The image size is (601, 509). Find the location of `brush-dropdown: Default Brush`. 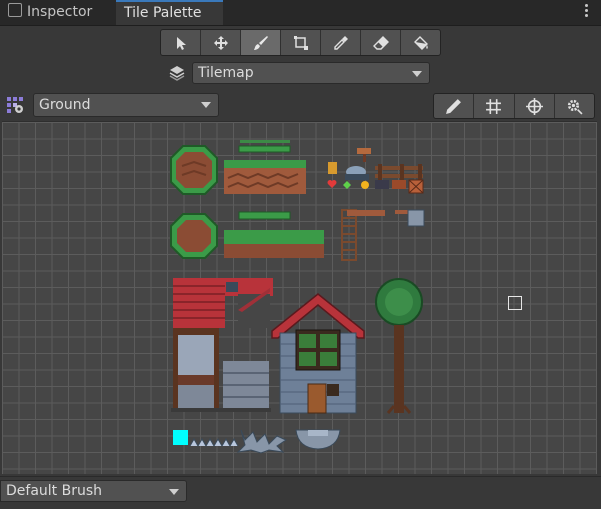

brush-dropdown: Default Brush is located at coordinates (93, 491).